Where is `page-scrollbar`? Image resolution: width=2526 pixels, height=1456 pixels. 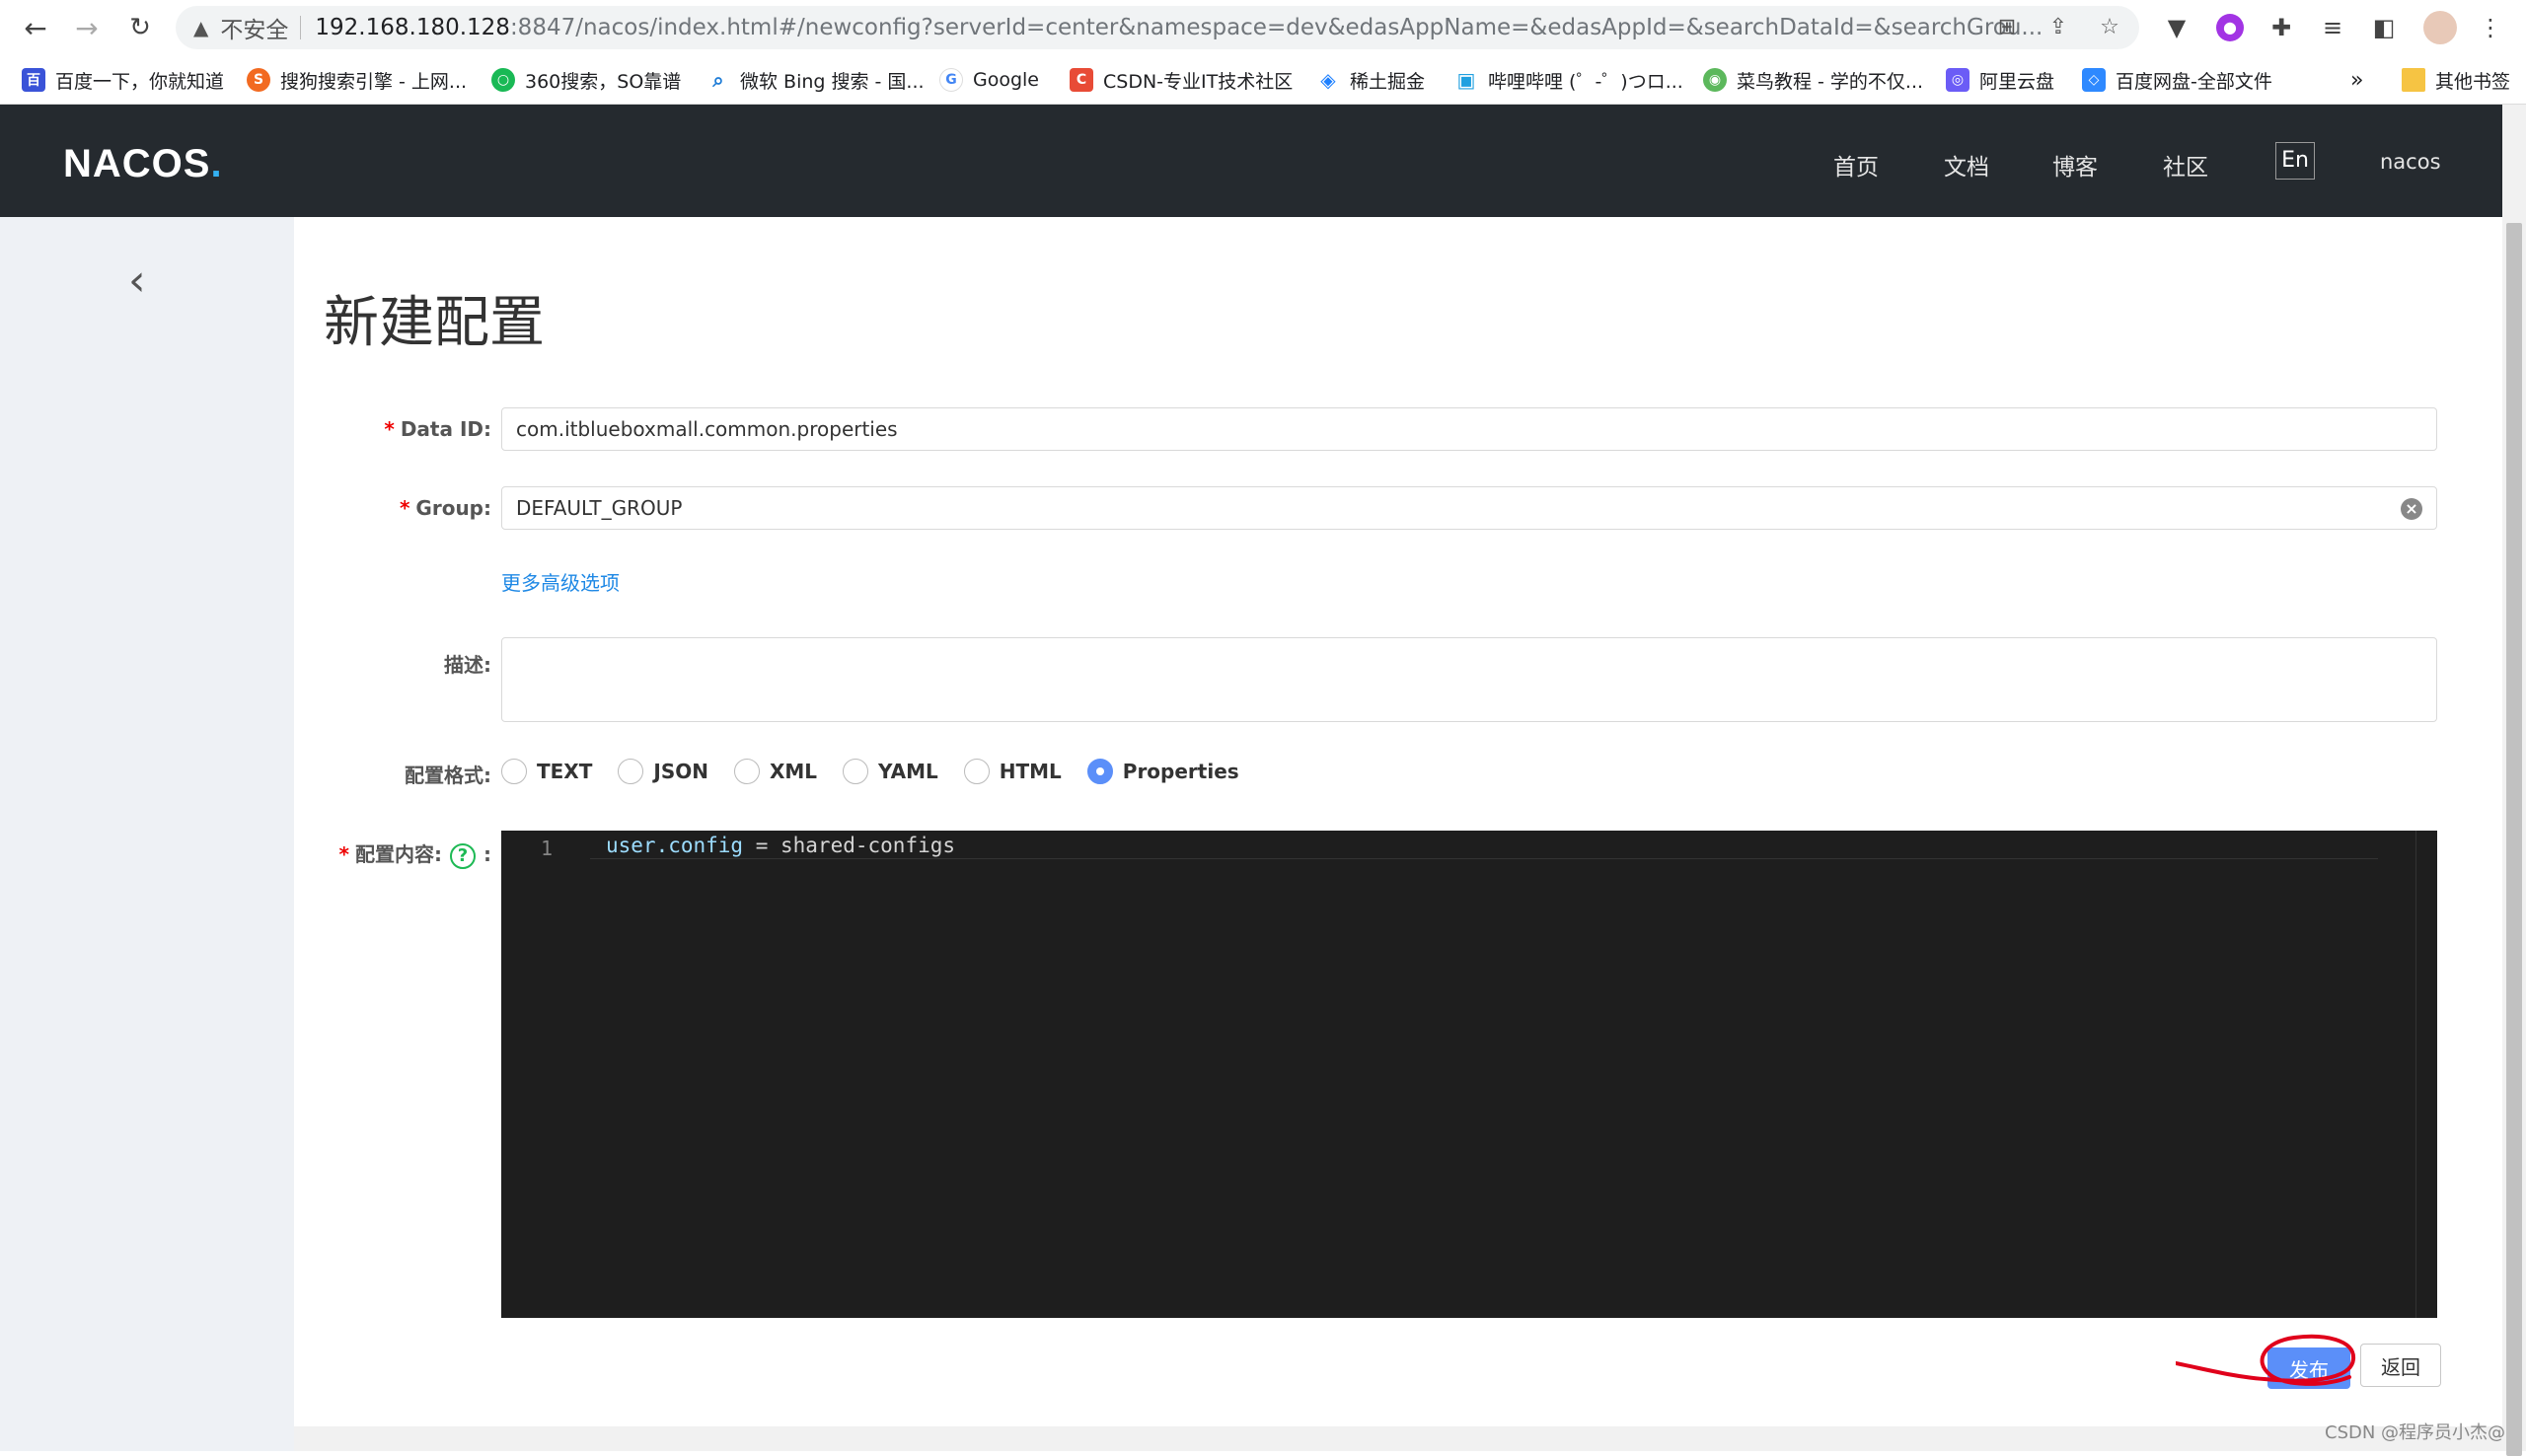
page-scrollbar is located at coordinates (2514, 780).